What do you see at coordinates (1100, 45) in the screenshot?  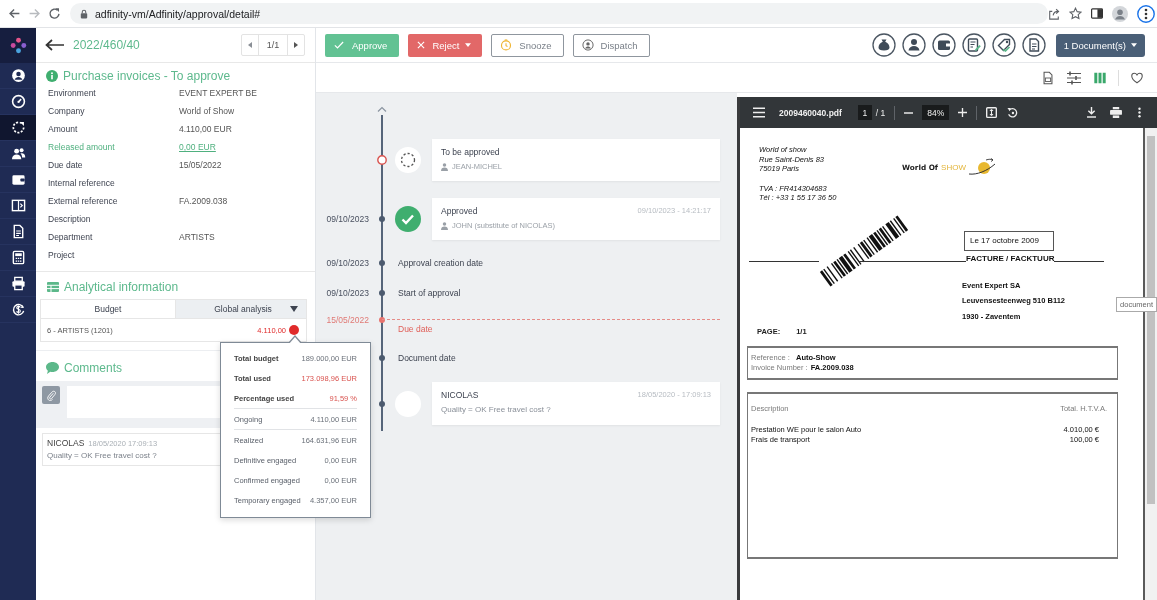 I see `documents-dropdown: 1 Document(s)` at bounding box center [1100, 45].